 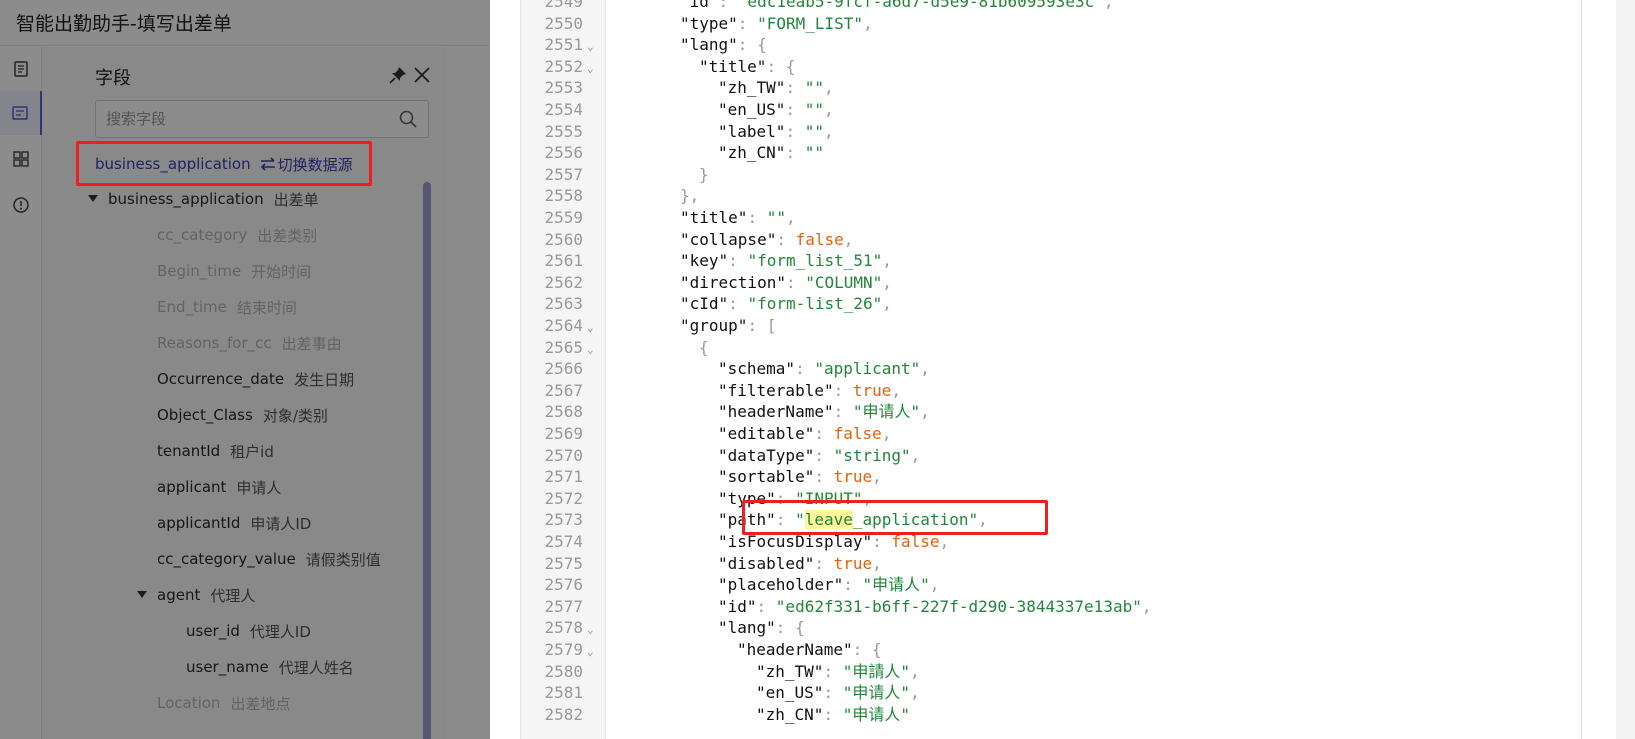 I want to click on code-text: "zh_TW": "",, so click(x=776, y=88).